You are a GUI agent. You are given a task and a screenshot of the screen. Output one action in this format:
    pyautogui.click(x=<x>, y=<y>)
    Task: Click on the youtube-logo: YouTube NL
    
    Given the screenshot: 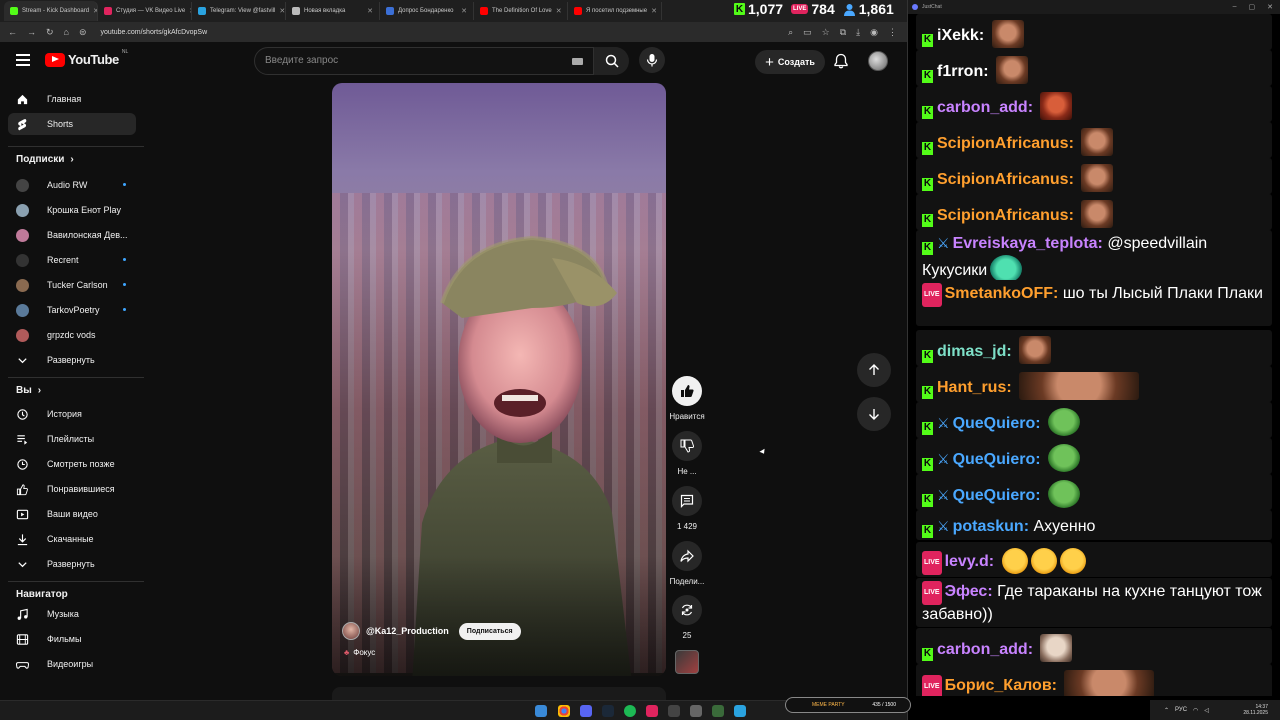 What is the action you would take?
    pyautogui.click(x=86, y=58)
    